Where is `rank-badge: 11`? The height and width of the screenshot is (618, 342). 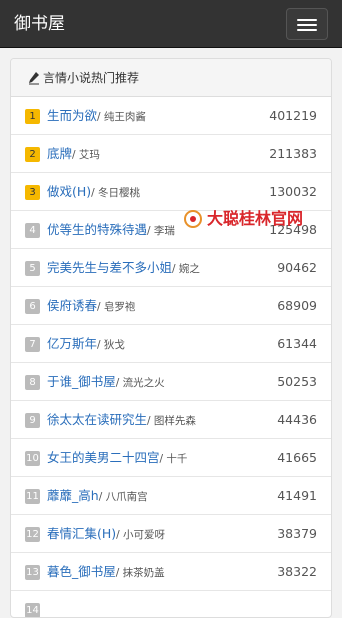
rank-badge: 11 is located at coordinates (32, 496).